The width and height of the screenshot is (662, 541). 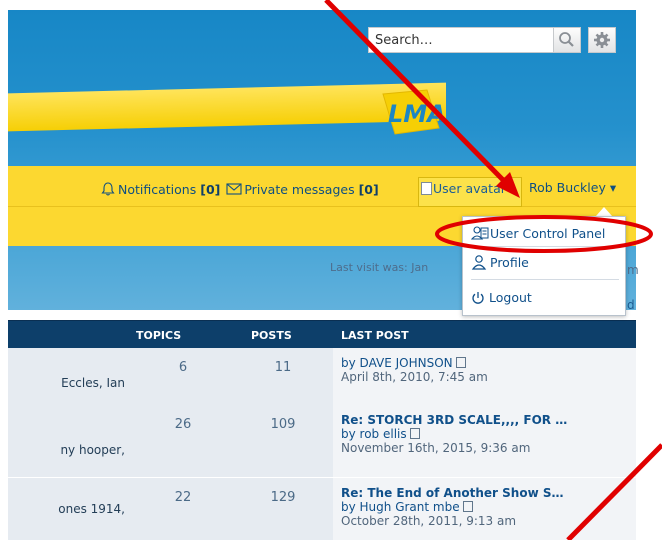 I want to click on forum-cell: ny hooper,, so click(x=71, y=441).